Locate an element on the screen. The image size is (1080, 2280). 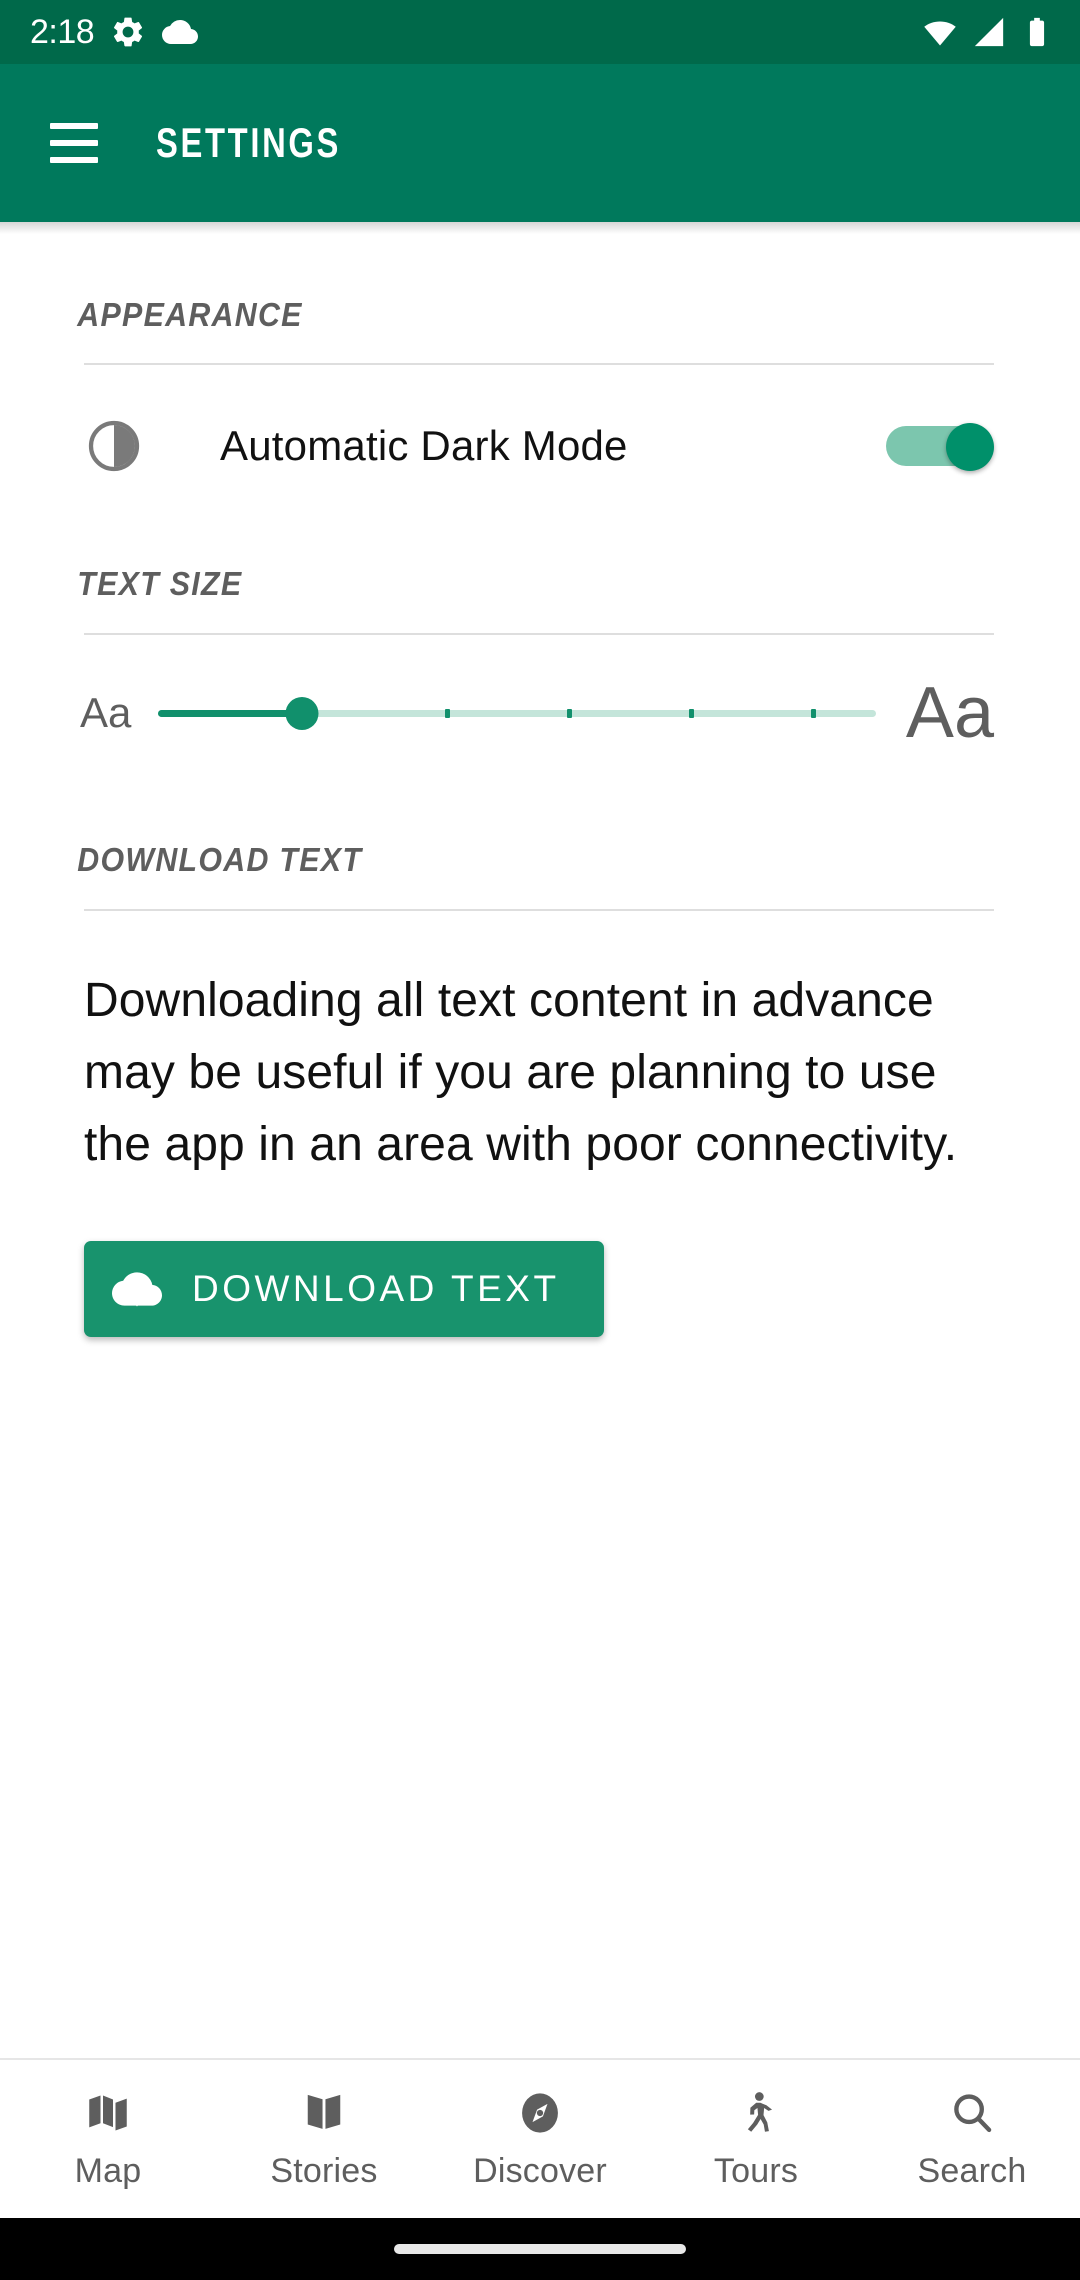
row-text-size-slider: Aa Aa is located at coordinates (540, 713).